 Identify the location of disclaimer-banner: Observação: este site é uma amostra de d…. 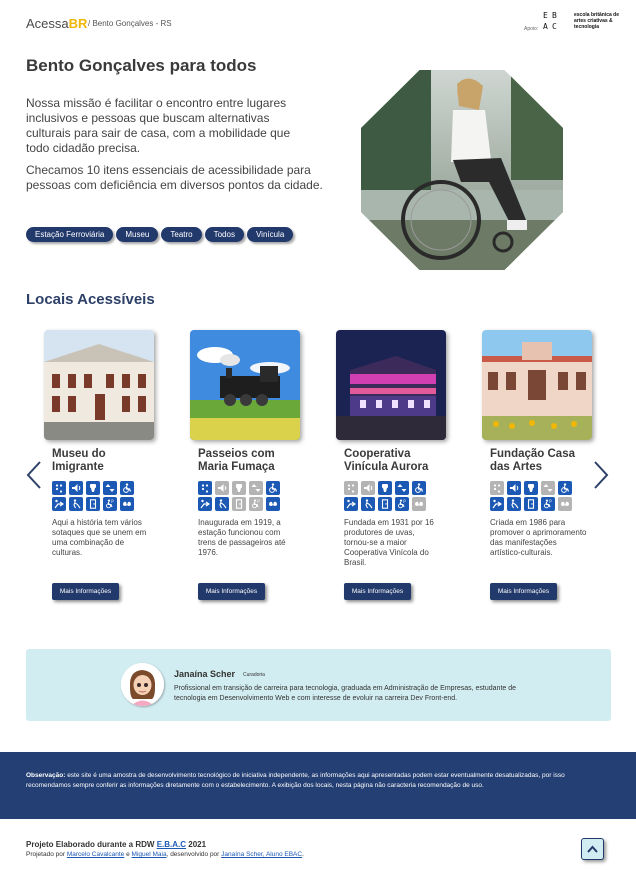
(318, 785).